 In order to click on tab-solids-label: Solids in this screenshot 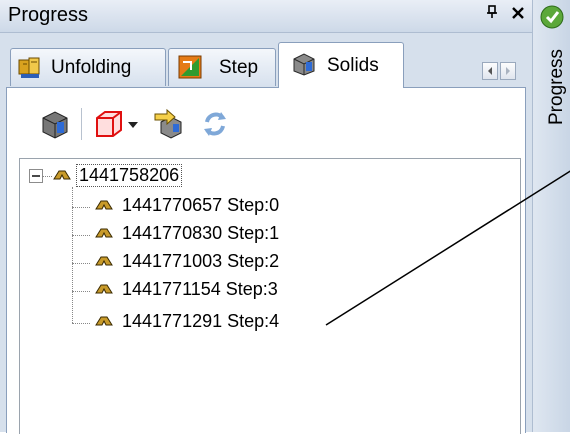, I will do `click(353, 65)`.